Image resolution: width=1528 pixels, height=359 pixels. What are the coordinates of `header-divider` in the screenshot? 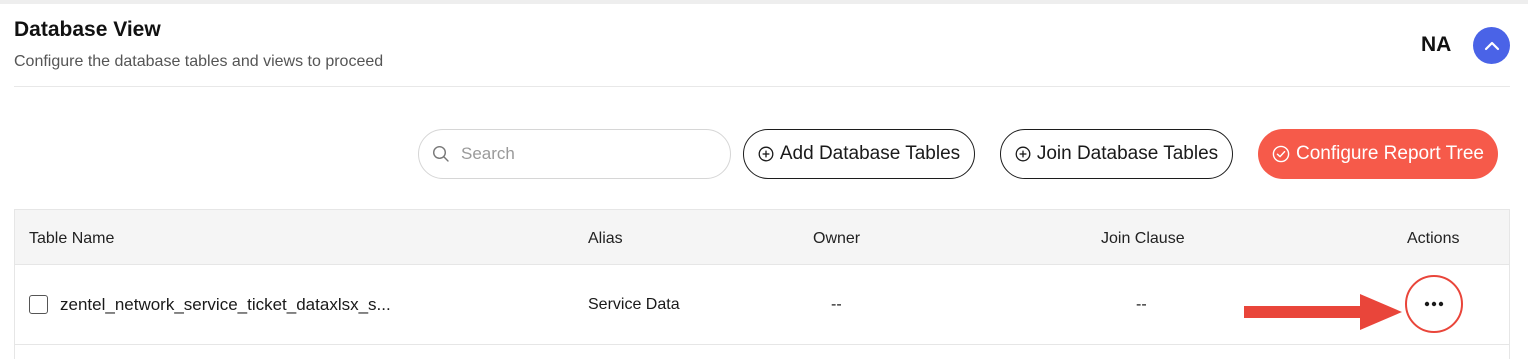 It's located at (762, 86).